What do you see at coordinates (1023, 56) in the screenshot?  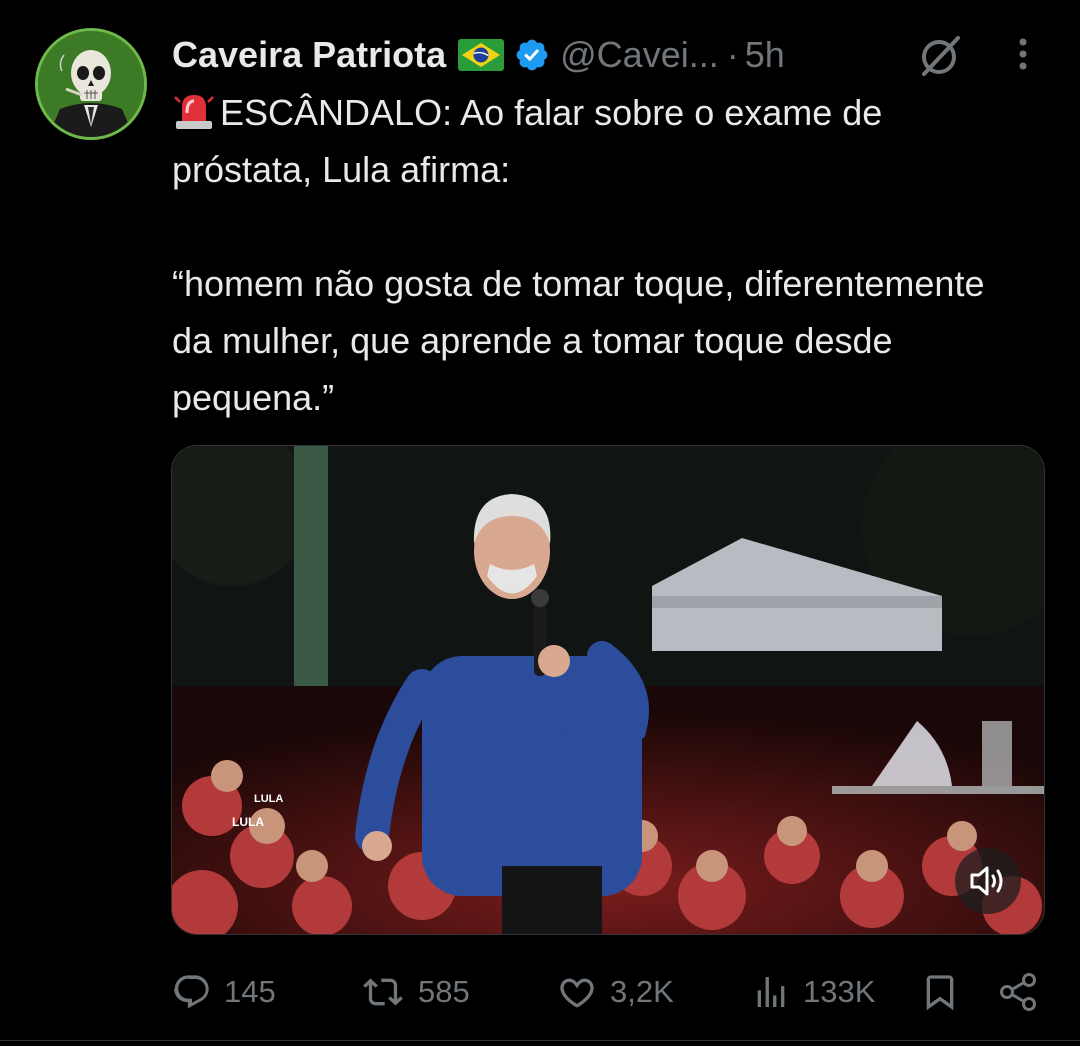 I see `more-options-icon` at bounding box center [1023, 56].